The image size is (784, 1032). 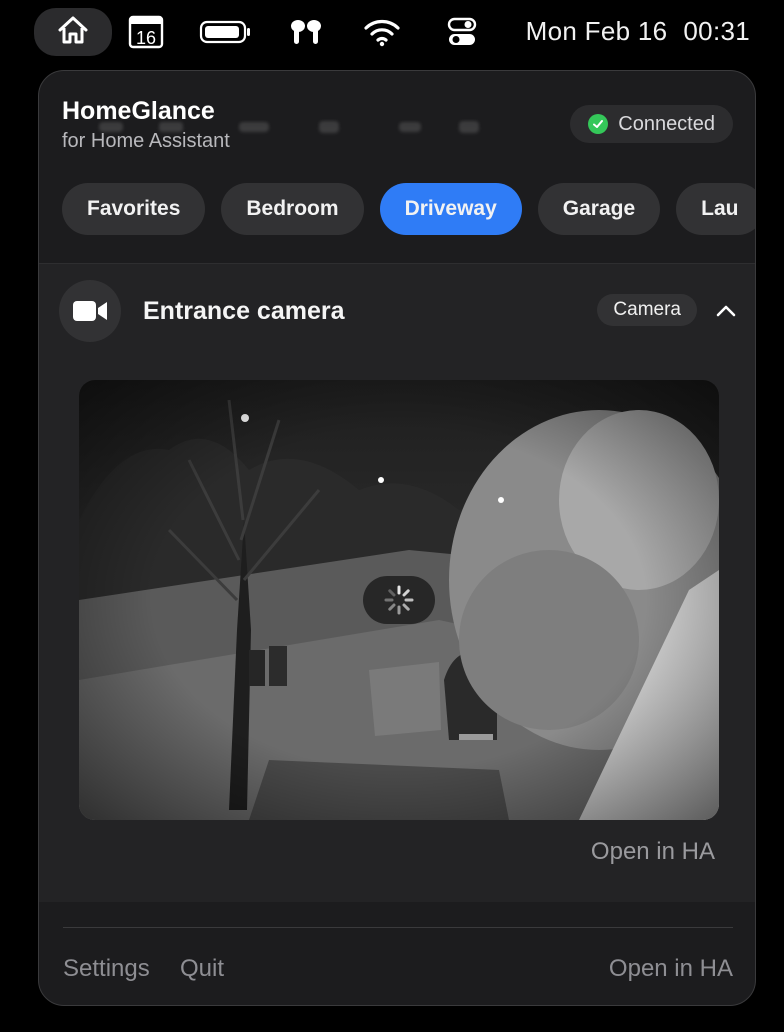 I want to click on entity-type-badge: Camera, so click(x=647, y=310).